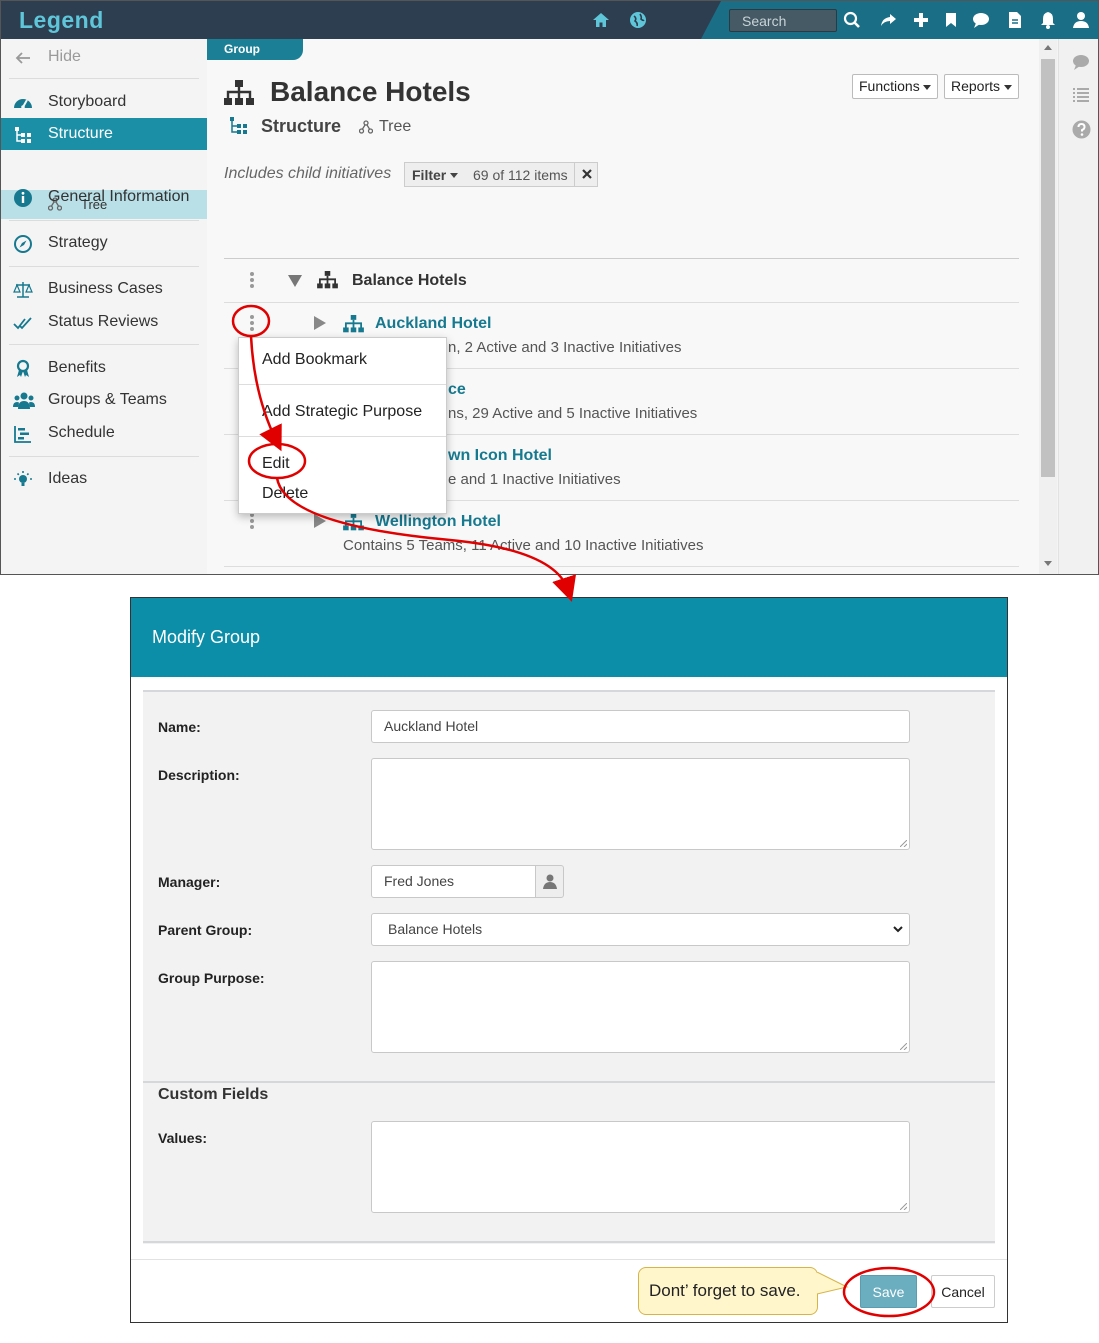  I want to click on menu-item-add-strategic-purpose: Add Strategic Purpose, so click(342, 412).